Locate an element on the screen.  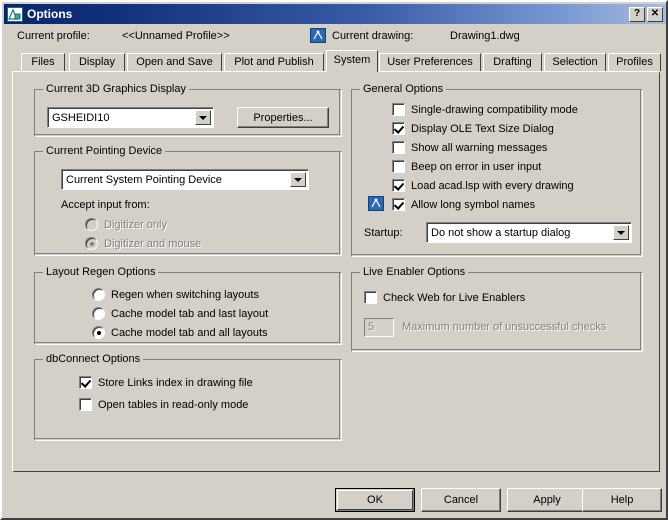
ok-button: OK is located at coordinates (375, 500).